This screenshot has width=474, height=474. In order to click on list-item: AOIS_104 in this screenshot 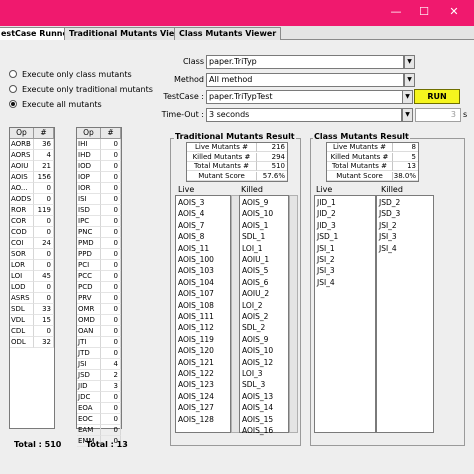, I will do `click(196, 283)`.